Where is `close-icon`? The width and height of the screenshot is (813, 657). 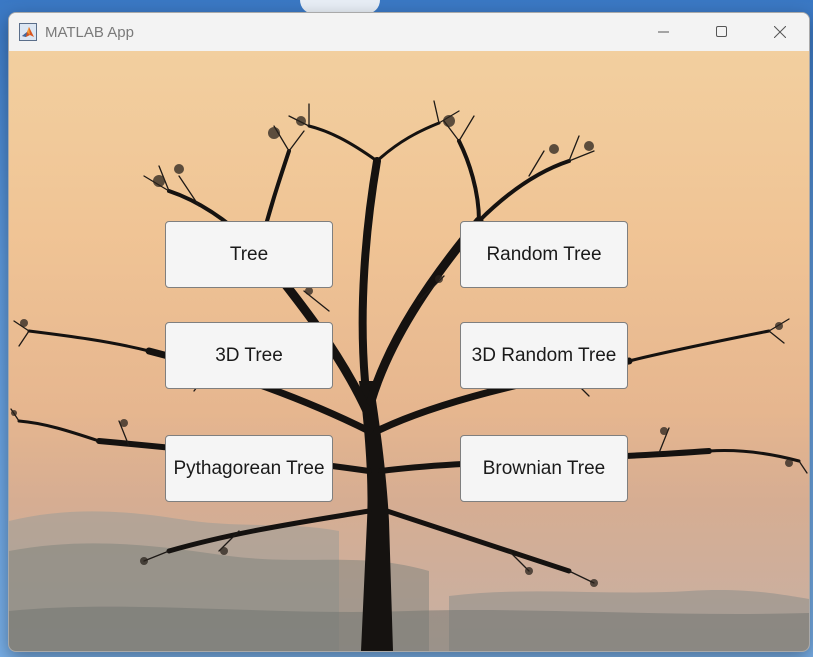 close-icon is located at coordinates (780, 32).